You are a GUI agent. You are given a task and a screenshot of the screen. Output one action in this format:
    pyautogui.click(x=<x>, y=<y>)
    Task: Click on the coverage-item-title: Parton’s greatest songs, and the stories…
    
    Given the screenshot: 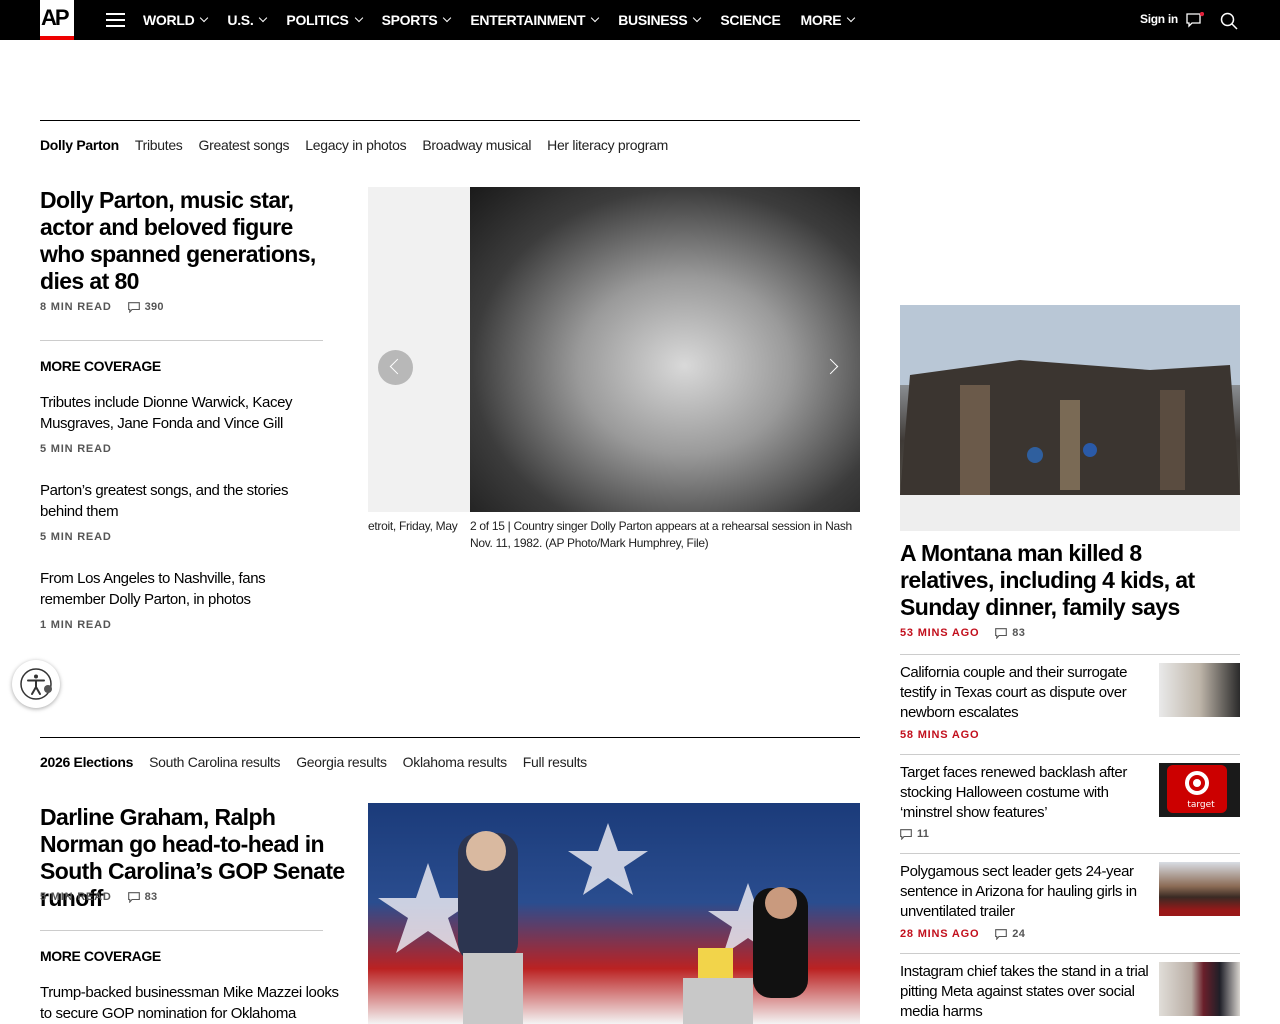 What is the action you would take?
    pyautogui.click(x=185, y=501)
    